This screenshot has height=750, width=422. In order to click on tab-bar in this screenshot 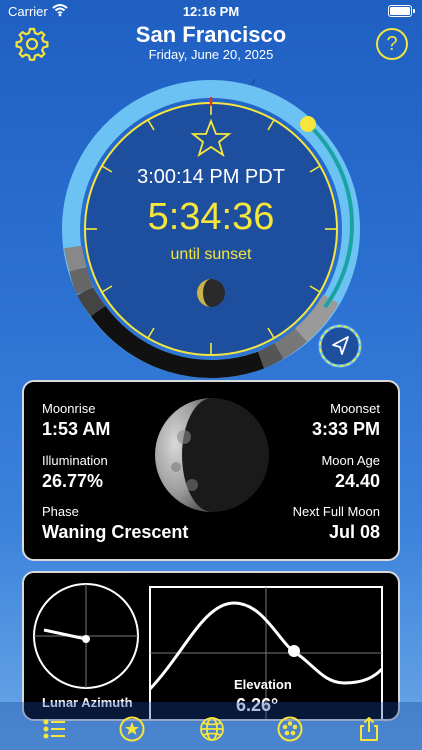, I will do `click(211, 726)`.